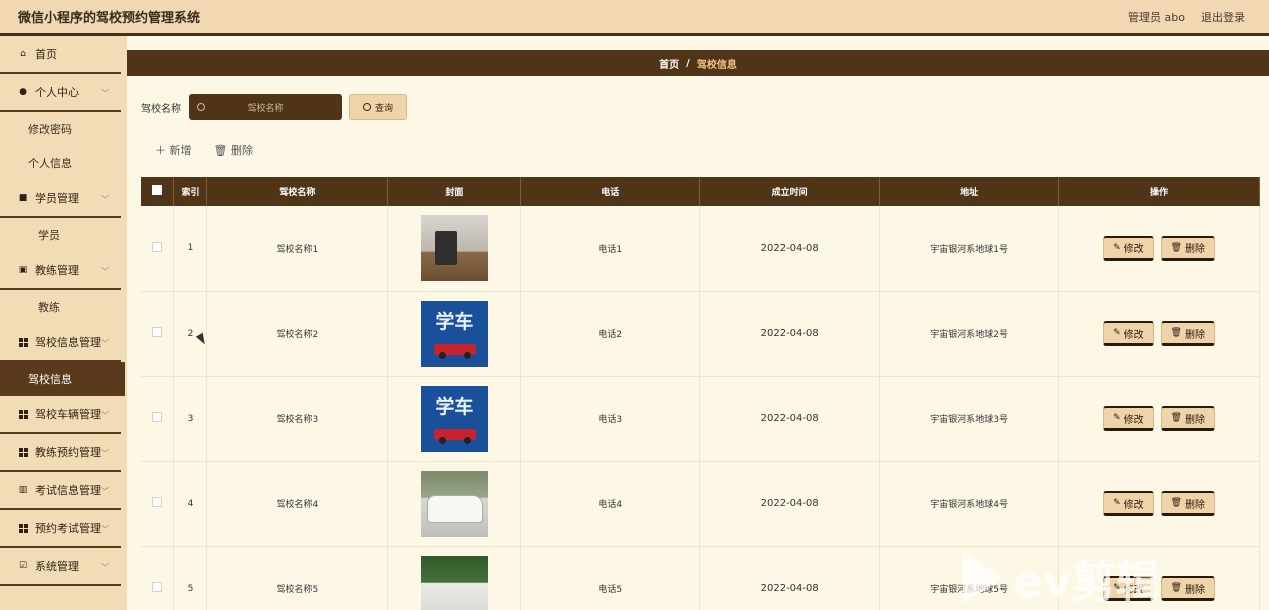 Image resolution: width=1269 pixels, height=610 pixels. What do you see at coordinates (60, 343) in the screenshot?
I see `sidebar-item-school-info-mgmt: 驾校信息管理 ﹀` at bounding box center [60, 343].